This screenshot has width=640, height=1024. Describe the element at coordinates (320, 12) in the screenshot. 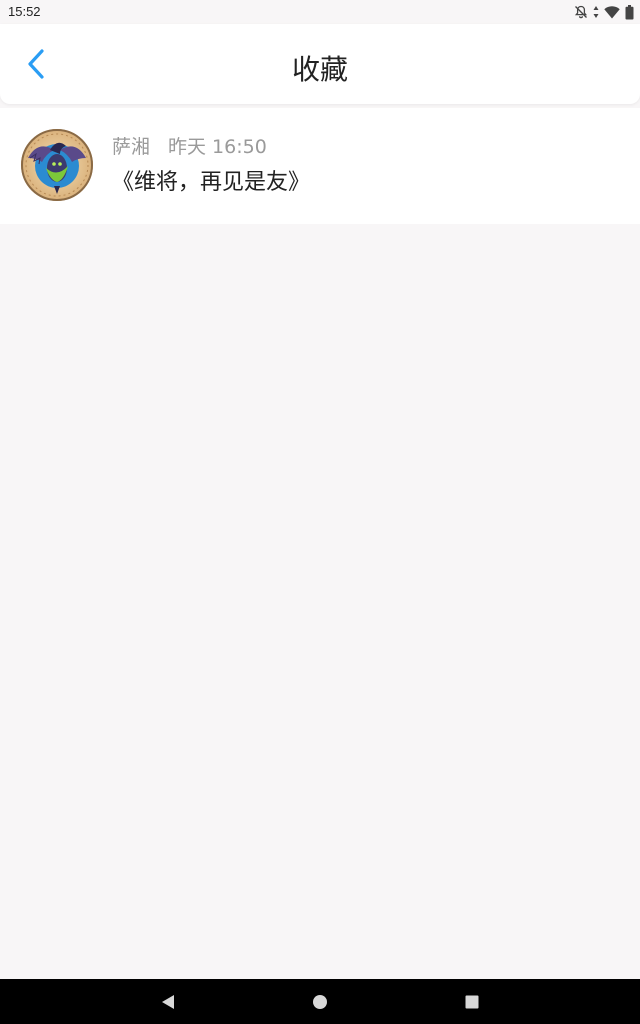

I see `status-bar: 15:52` at that location.